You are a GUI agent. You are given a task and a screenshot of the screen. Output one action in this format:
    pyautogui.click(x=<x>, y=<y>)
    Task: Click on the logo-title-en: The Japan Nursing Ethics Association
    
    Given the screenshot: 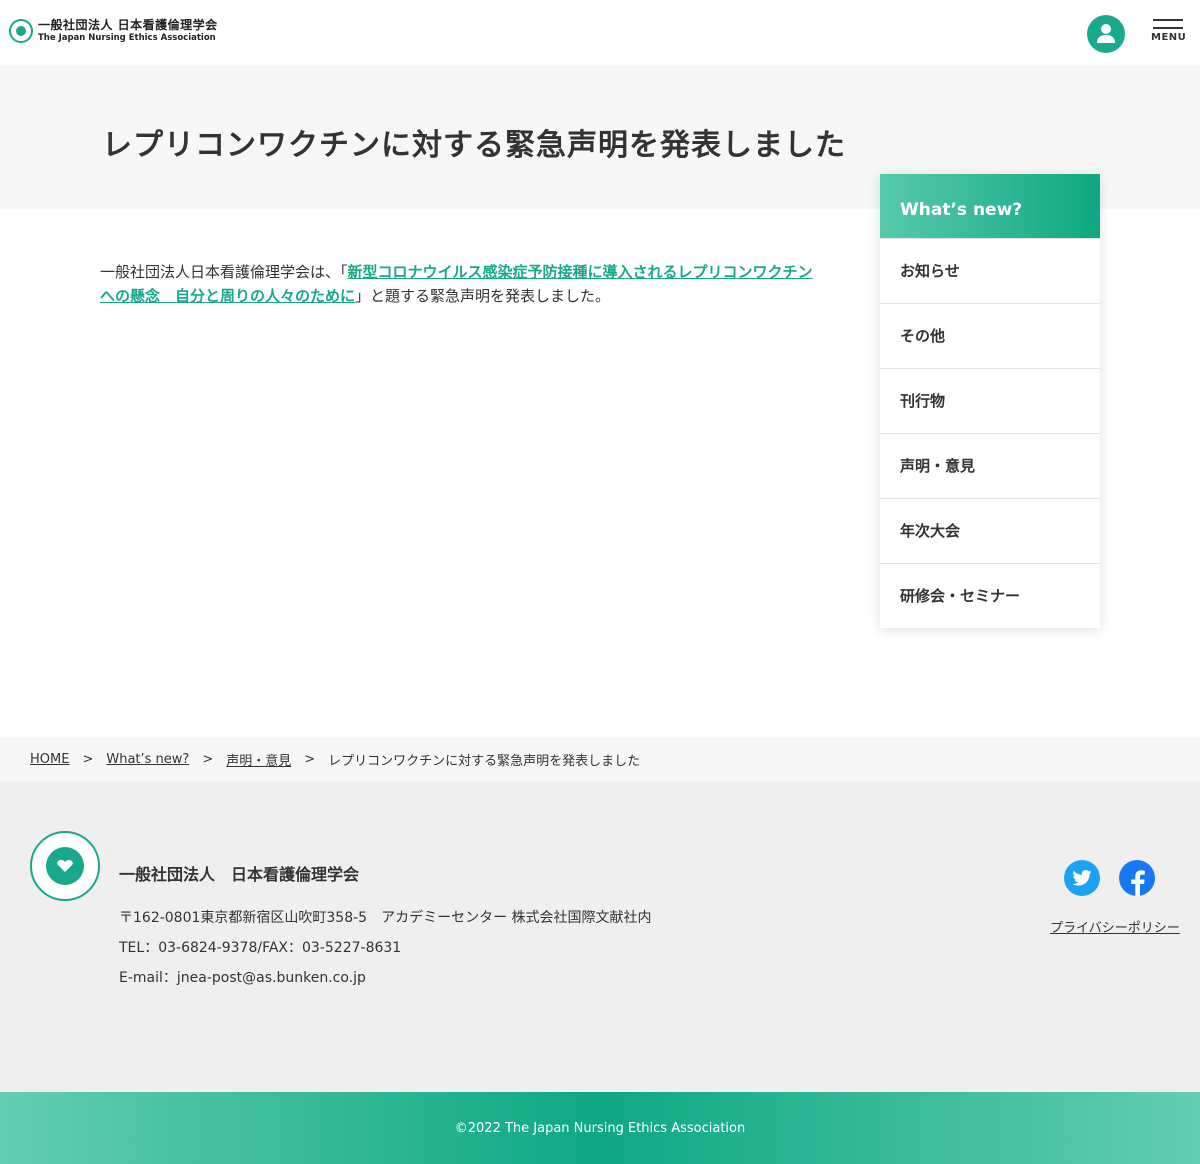 What is the action you would take?
    pyautogui.click(x=127, y=38)
    